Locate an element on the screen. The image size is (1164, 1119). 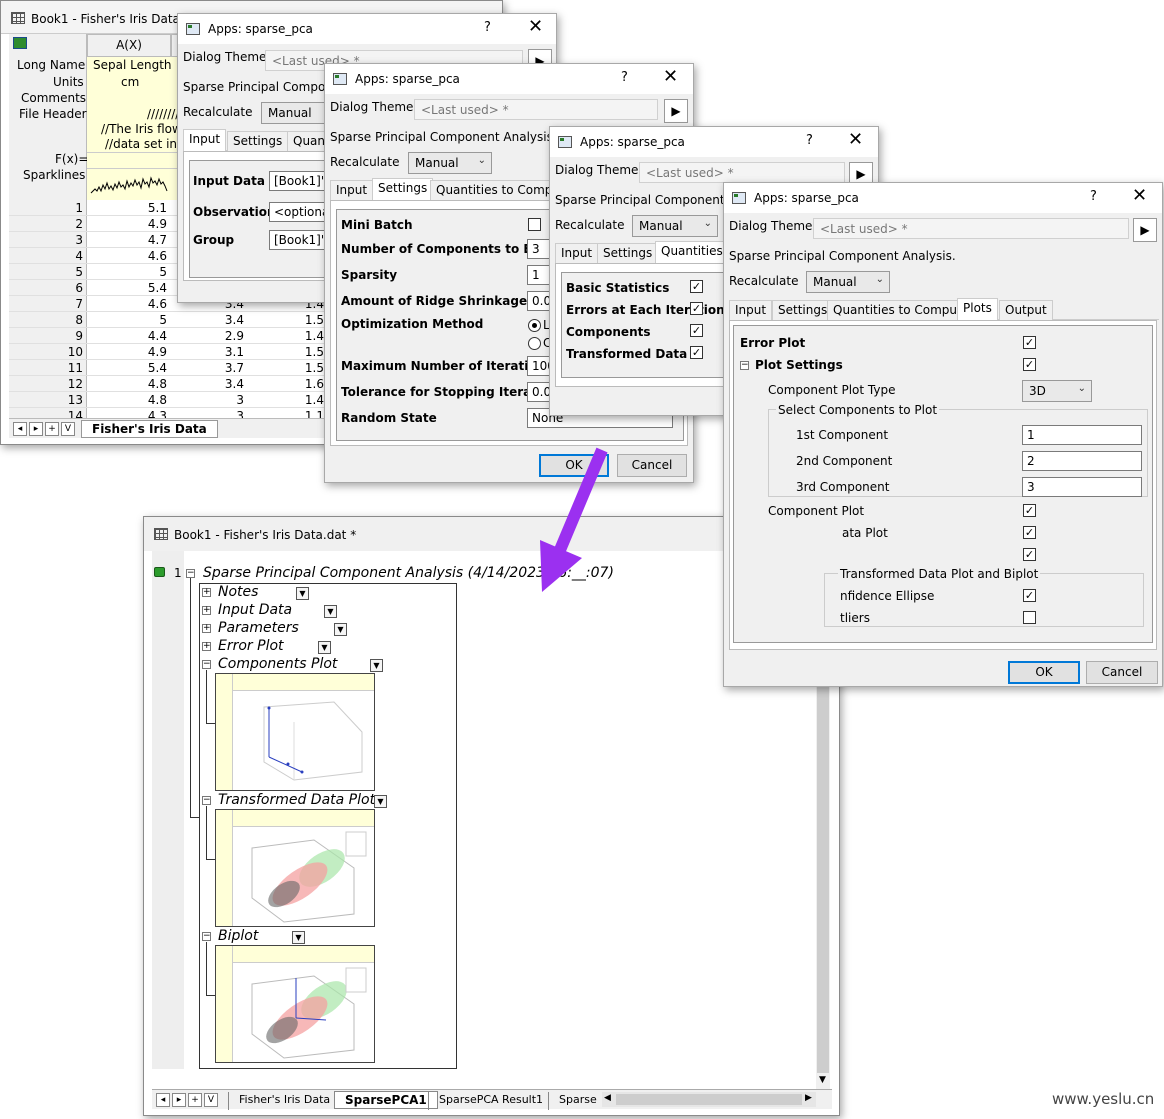
tree-input-data: Input Data is located at coordinates (255, 610).